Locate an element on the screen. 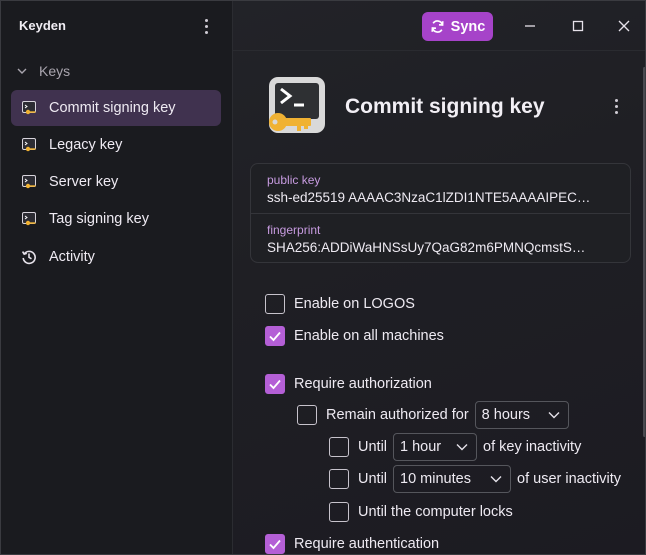  until-computer-locks-option: Until the computer locks is located at coordinates (421, 512).